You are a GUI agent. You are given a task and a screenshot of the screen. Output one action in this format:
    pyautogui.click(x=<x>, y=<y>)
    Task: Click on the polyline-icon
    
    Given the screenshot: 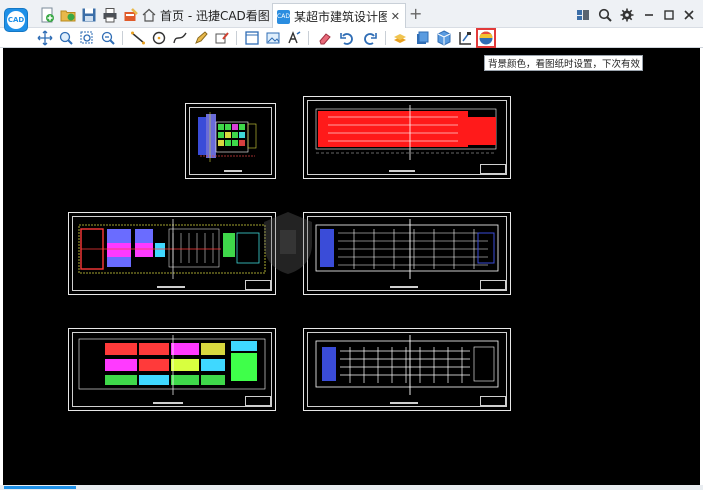 What is the action you would take?
    pyautogui.click(x=180, y=38)
    